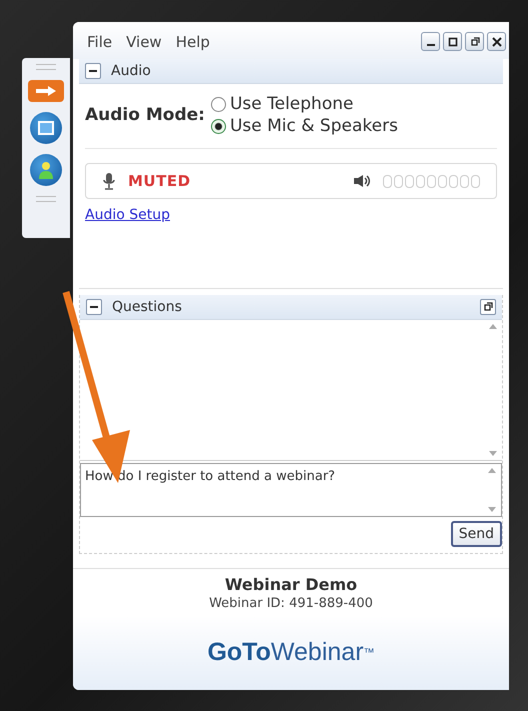 The width and height of the screenshot is (528, 711). I want to click on restore-button, so click(474, 41).